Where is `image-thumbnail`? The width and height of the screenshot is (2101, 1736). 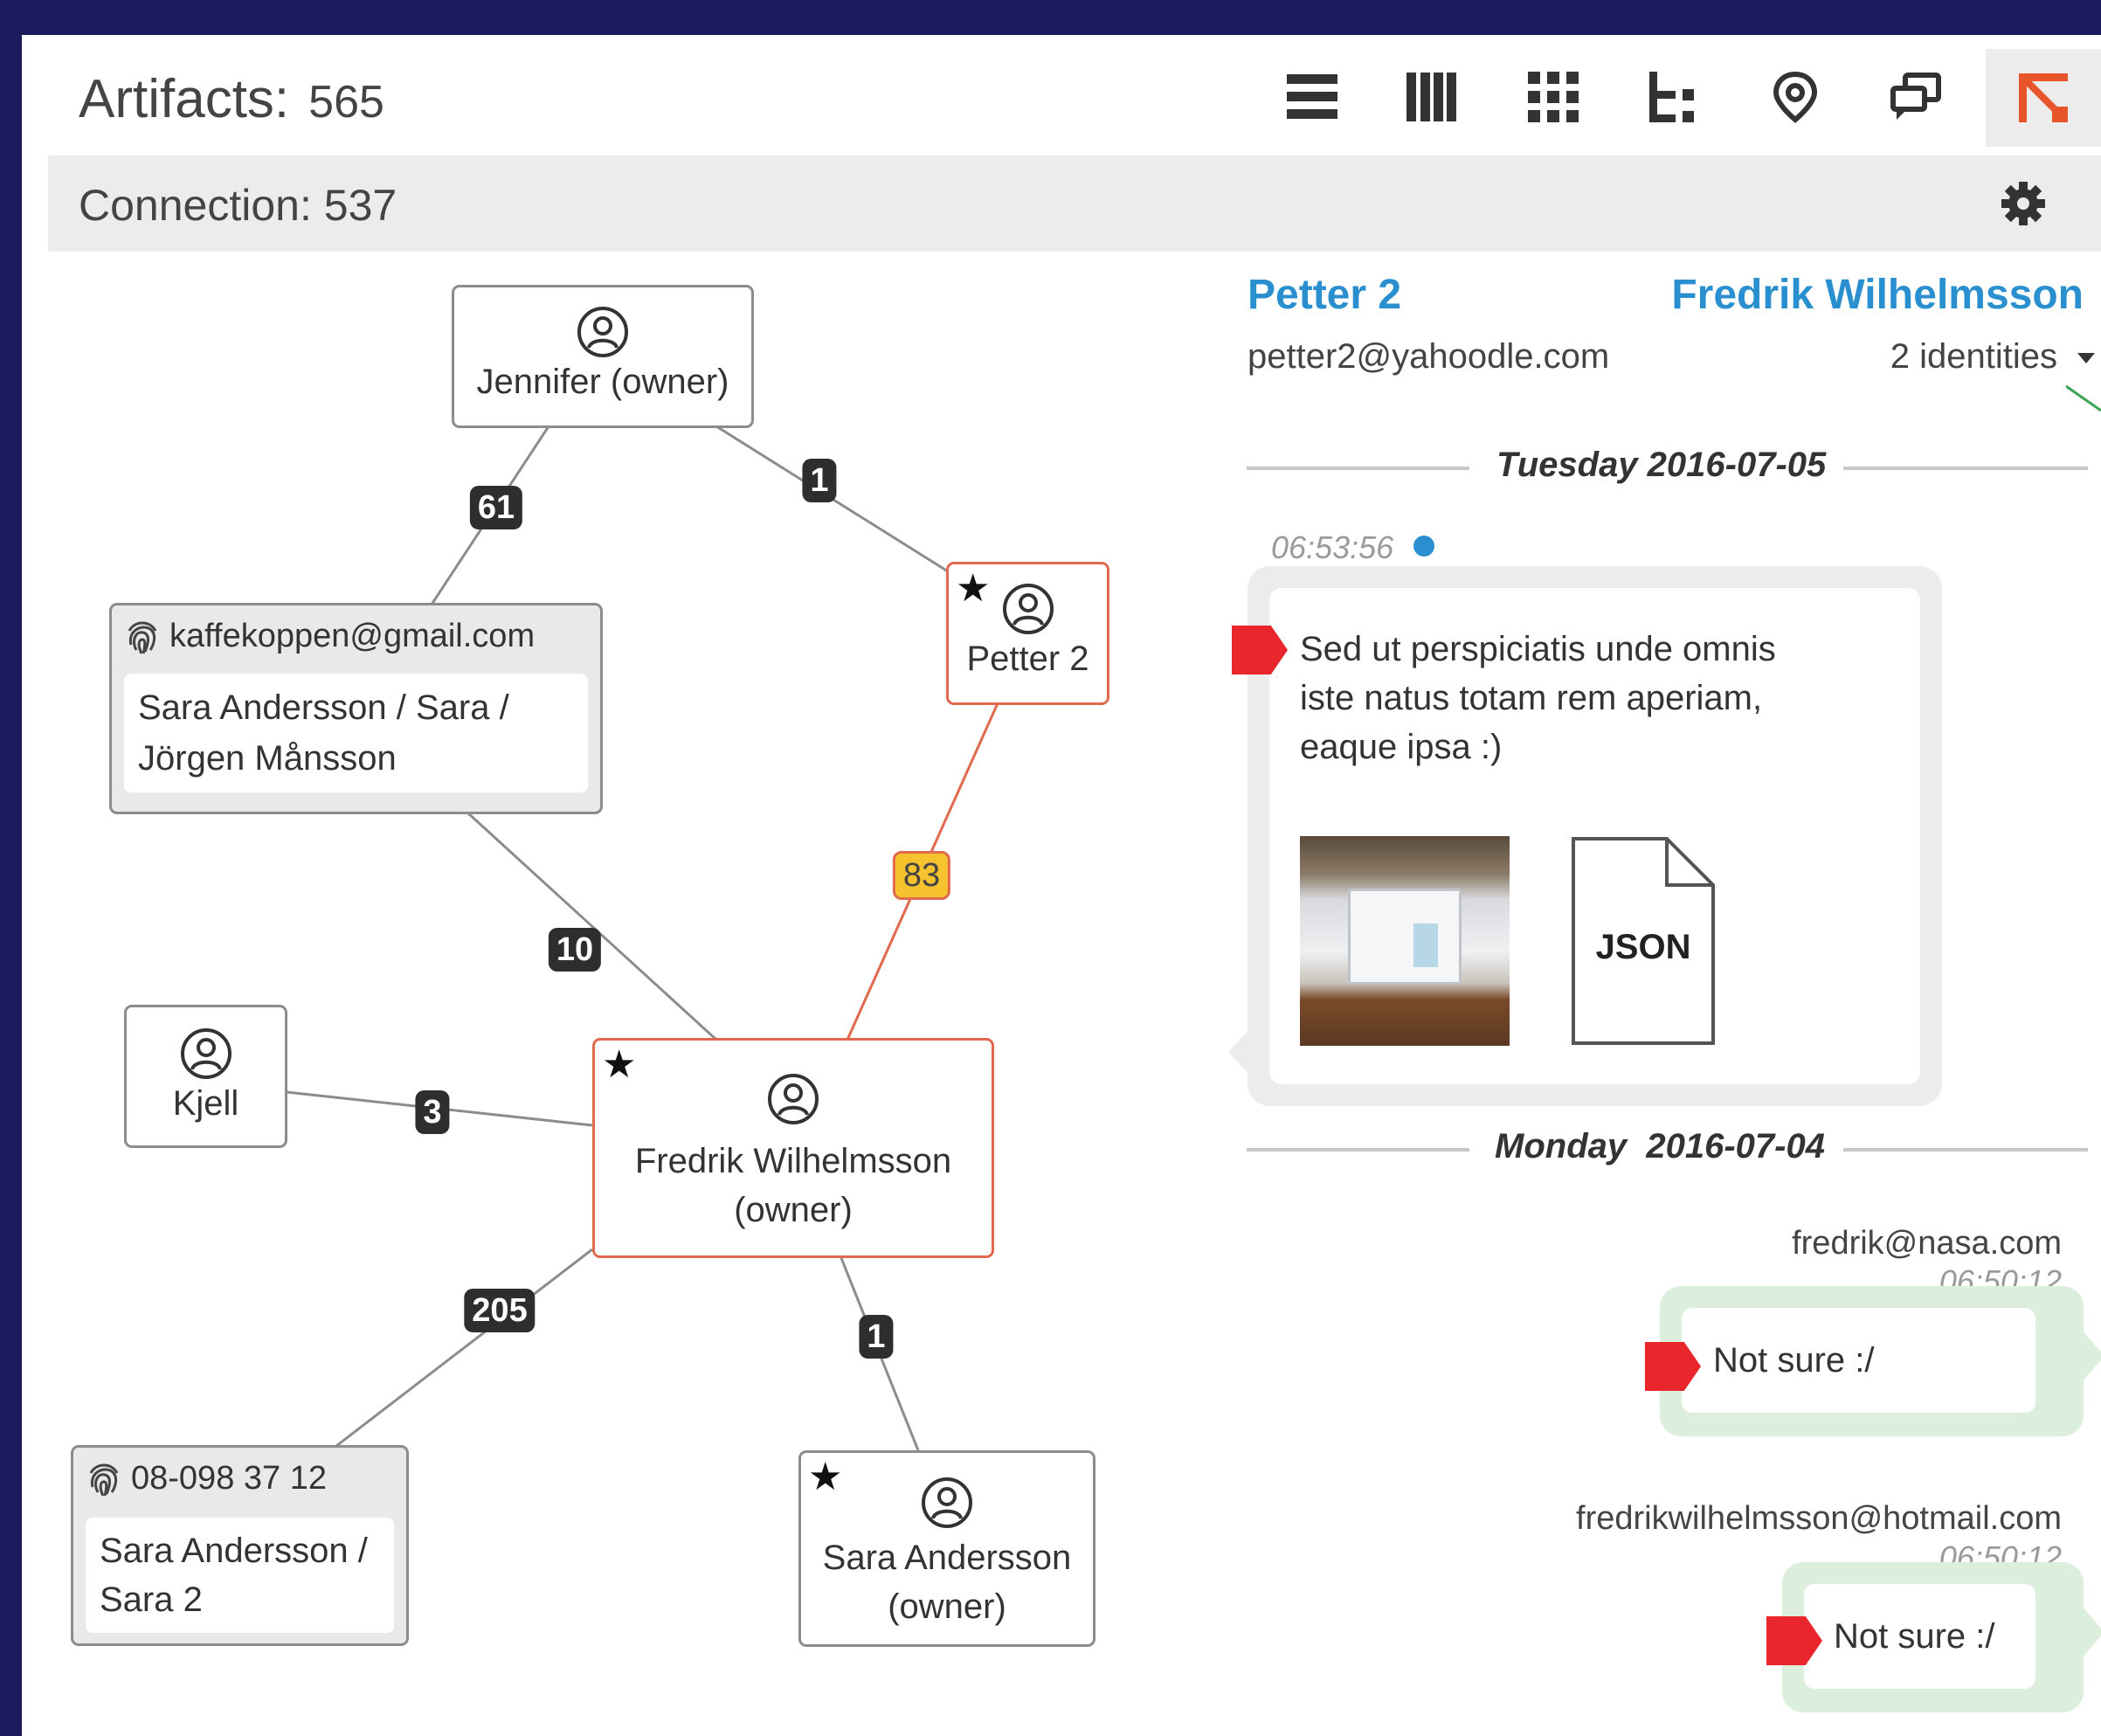
image-thumbnail is located at coordinates (1405, 941).